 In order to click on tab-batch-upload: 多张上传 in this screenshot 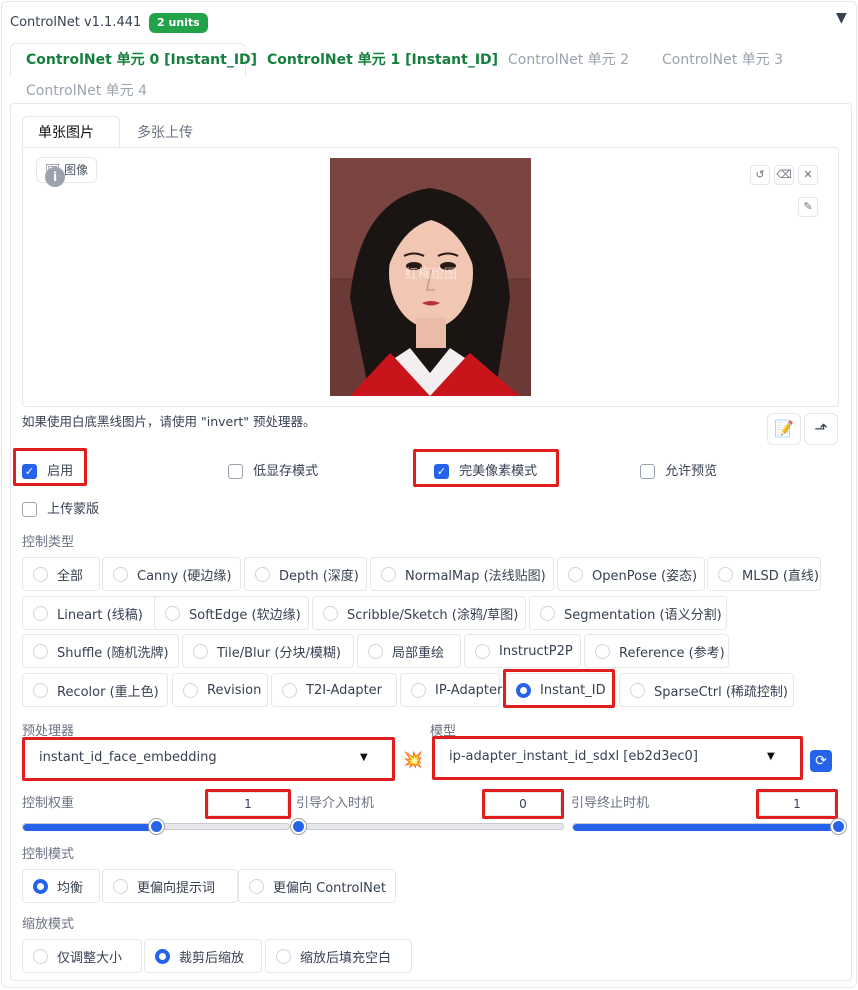, I will do `click(165, 132)`.